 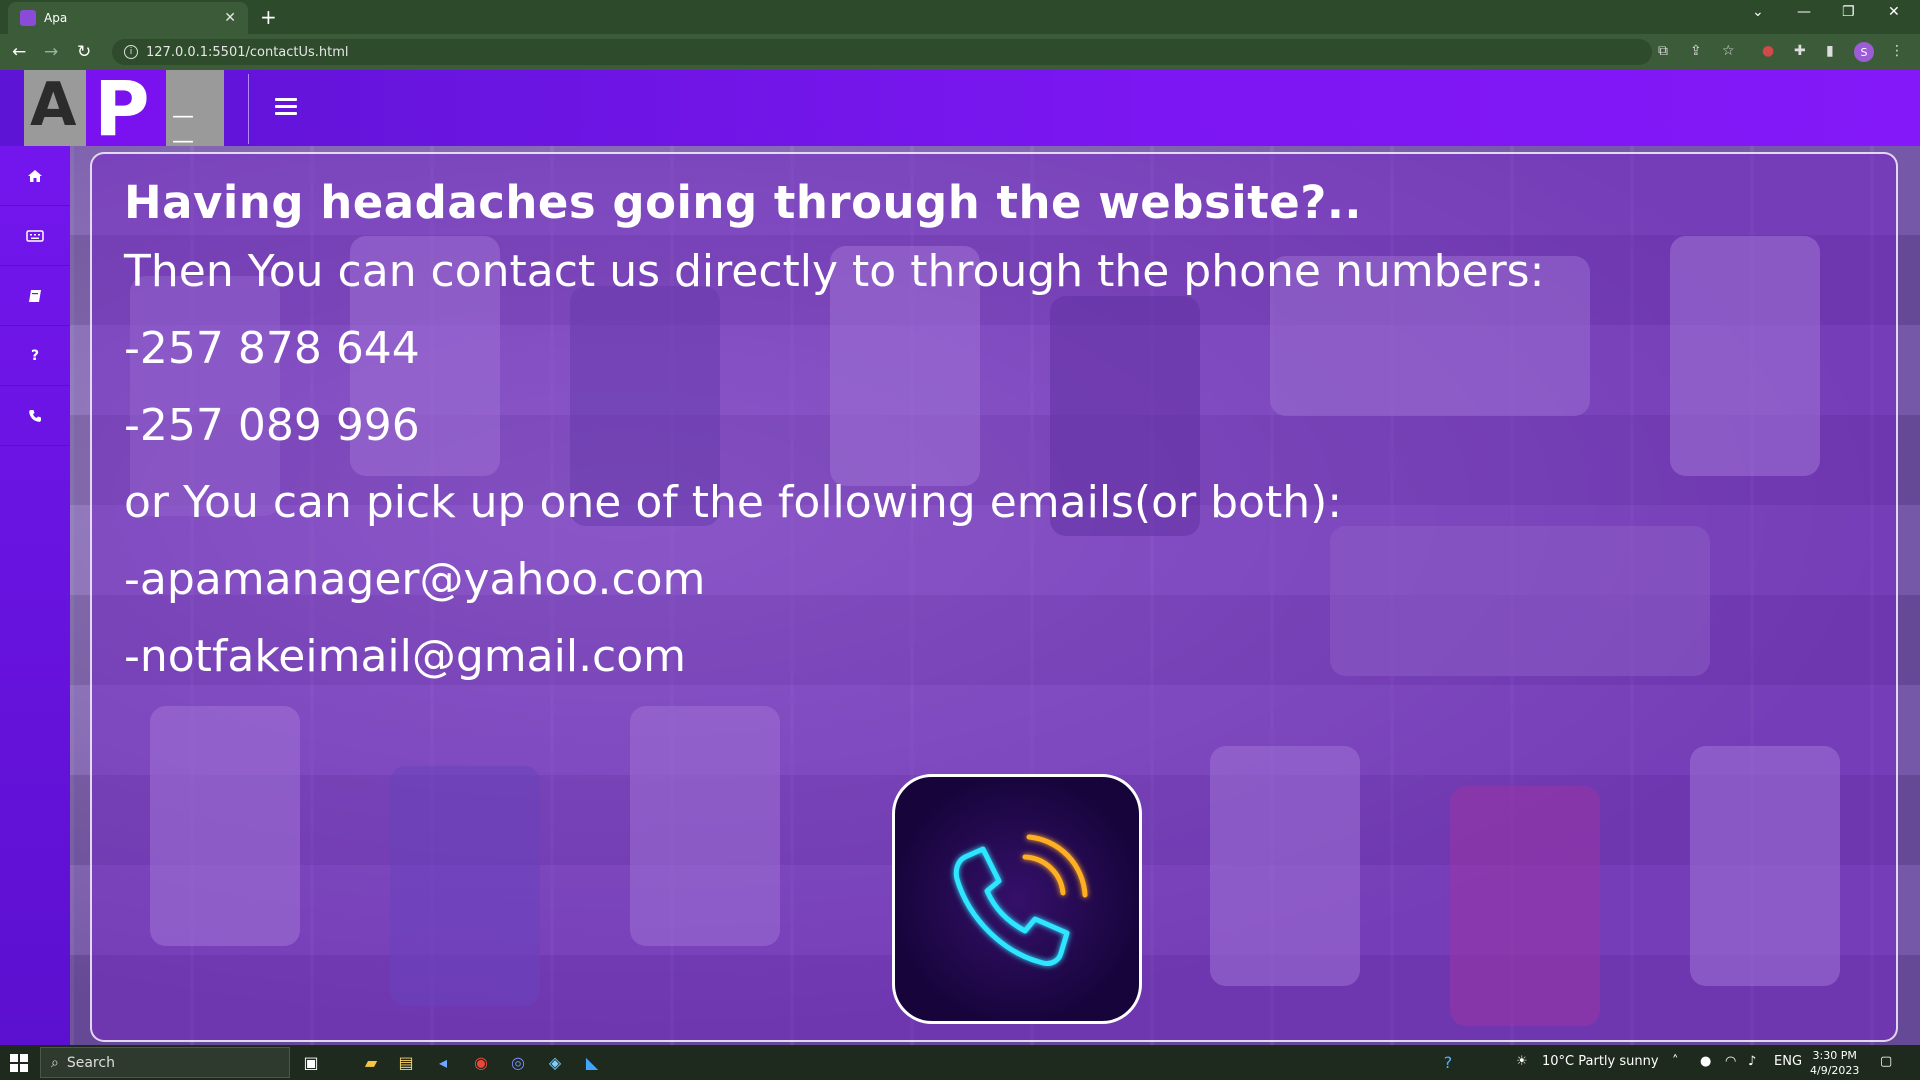 I want to click on minimize-icon: —, so click(x=1804, y=12).